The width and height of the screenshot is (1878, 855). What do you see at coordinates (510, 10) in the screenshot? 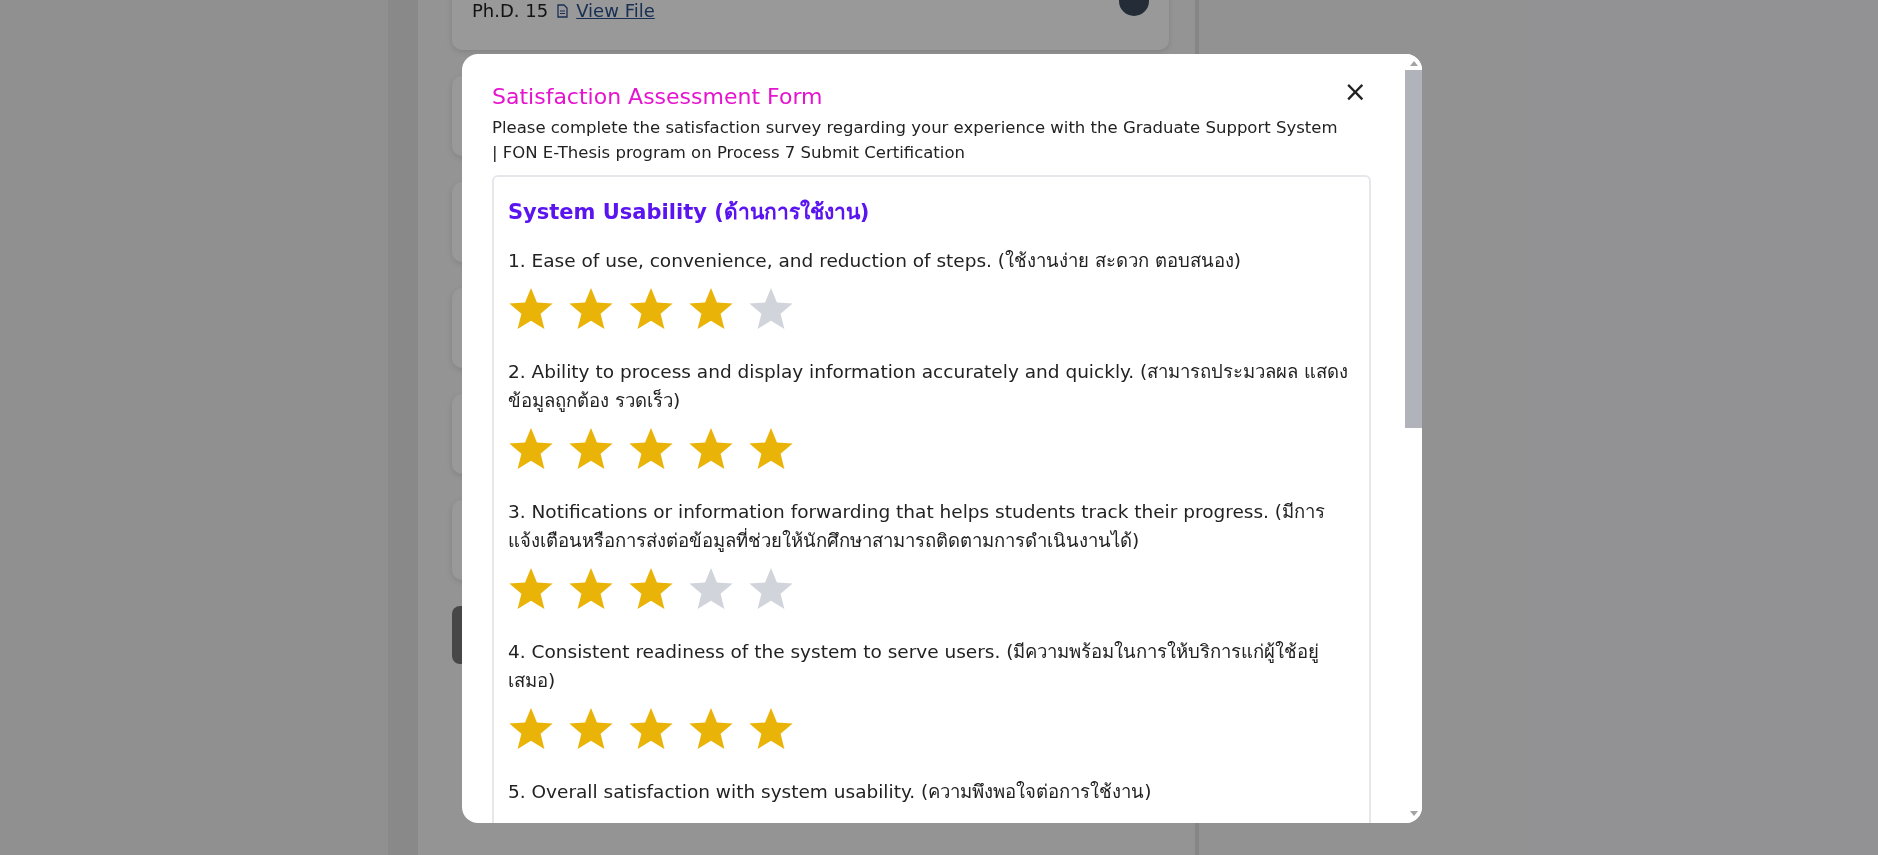
I see `degree-label: Ph.D. 15` at bounding box center [510, 10].